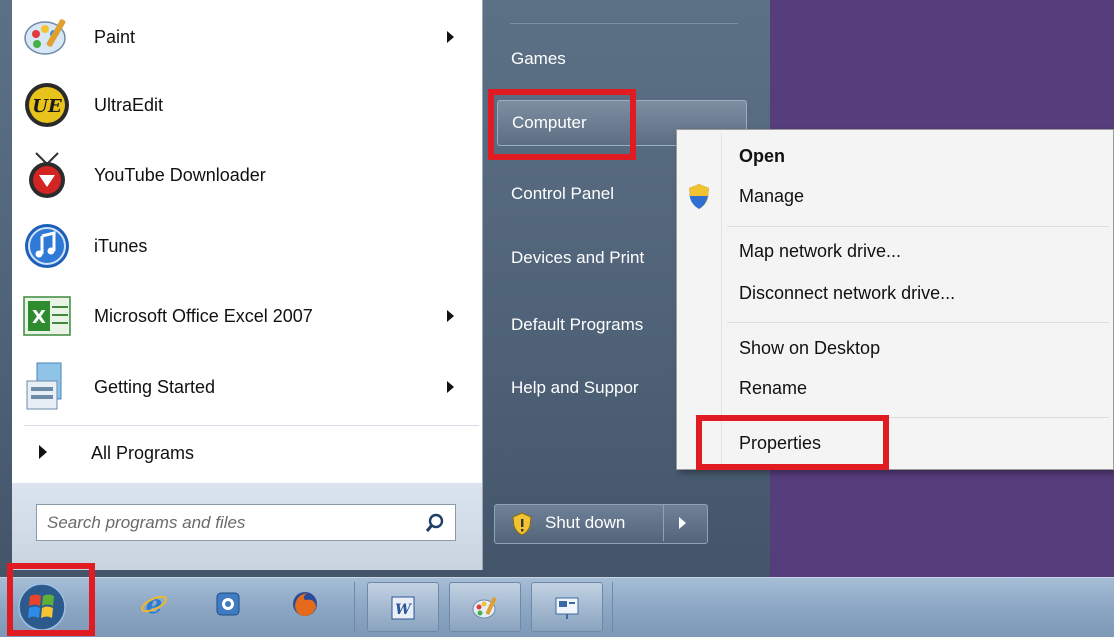 The image size is (1114, 637). I want to click on shutdown-options-button, so click(685, 523).